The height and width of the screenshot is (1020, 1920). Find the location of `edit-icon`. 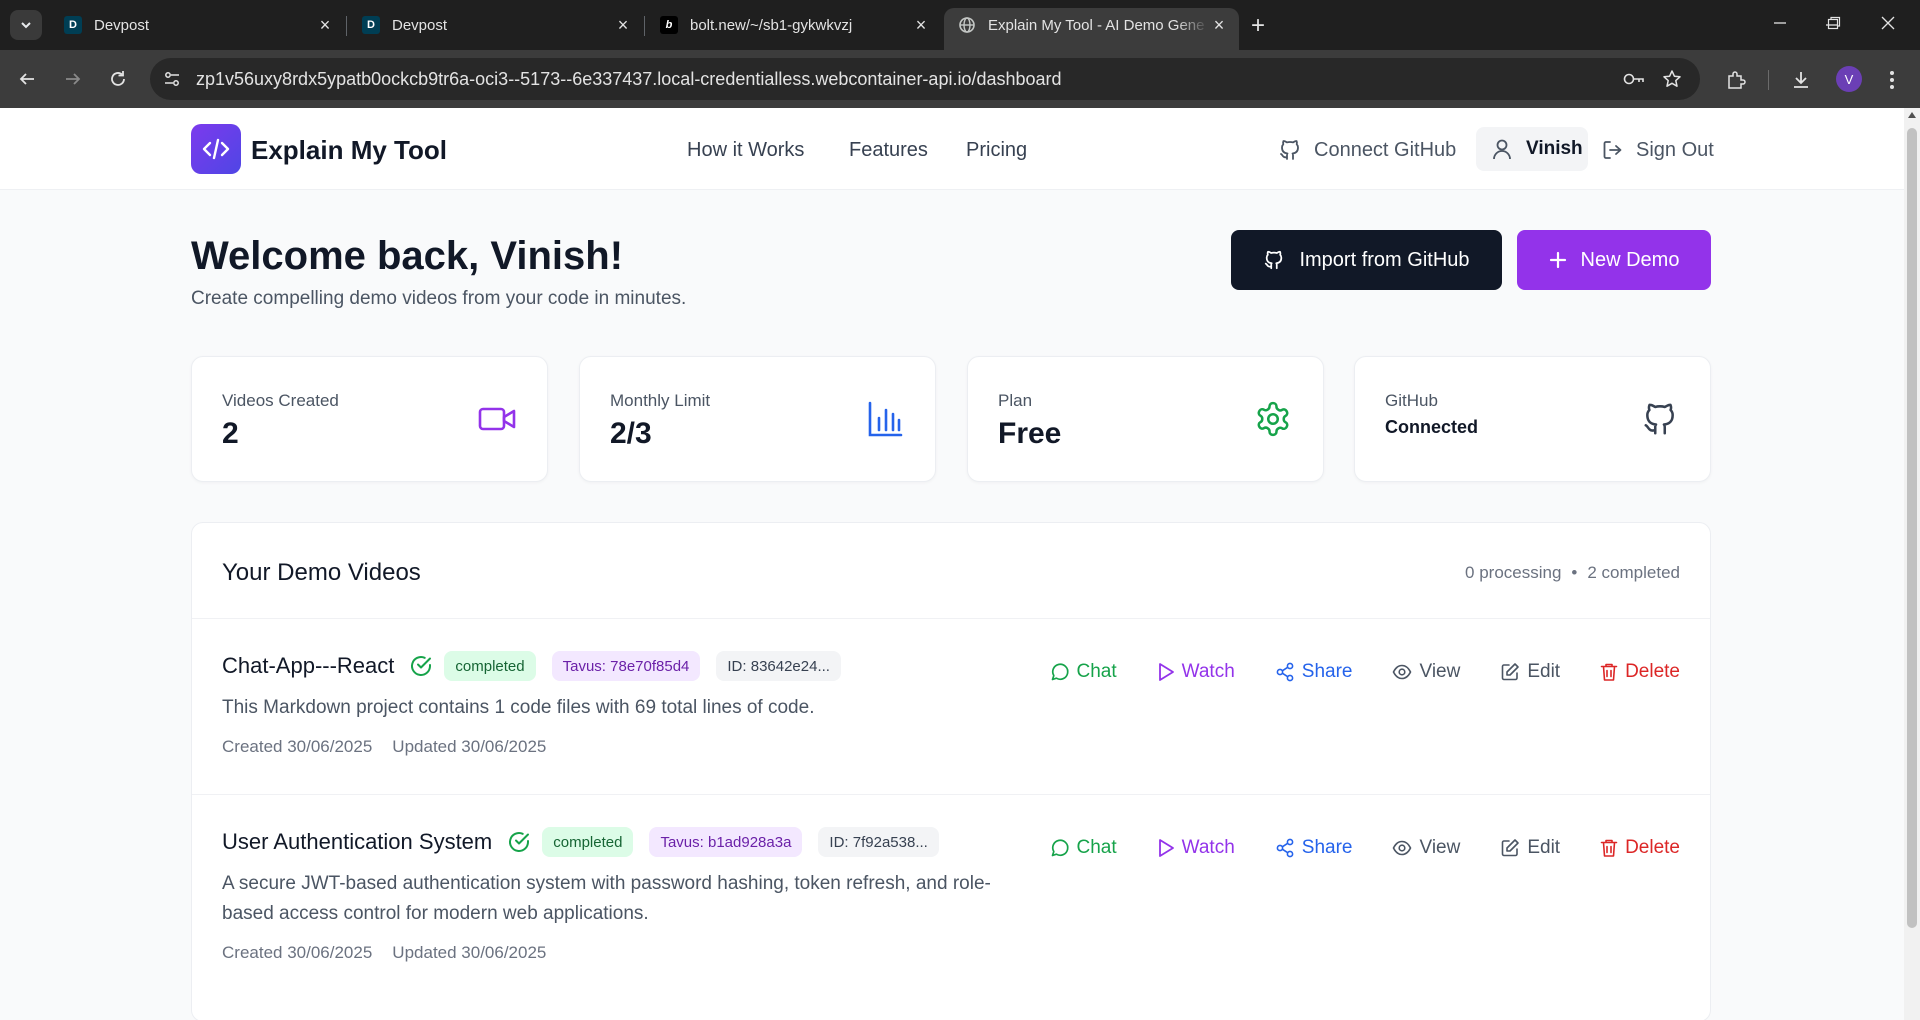

edit-icon is located at coordinates (1511, 848).